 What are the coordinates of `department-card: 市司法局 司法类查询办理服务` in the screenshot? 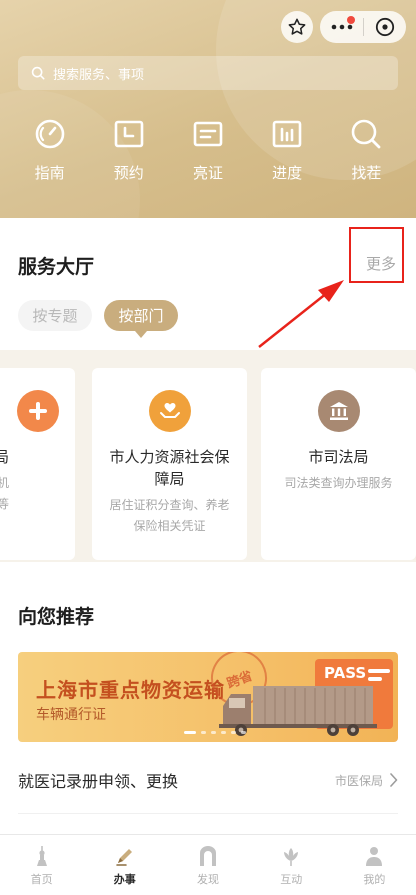 It's located at (338, 464).